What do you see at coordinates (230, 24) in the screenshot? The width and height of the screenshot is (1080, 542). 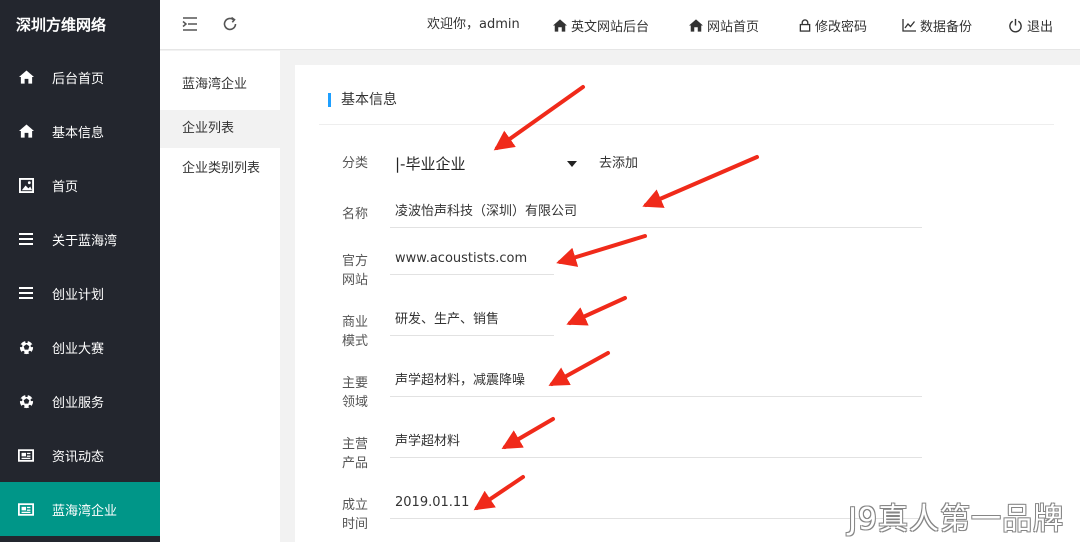 I see `refresh-icon` at bounding box center [230, 24].